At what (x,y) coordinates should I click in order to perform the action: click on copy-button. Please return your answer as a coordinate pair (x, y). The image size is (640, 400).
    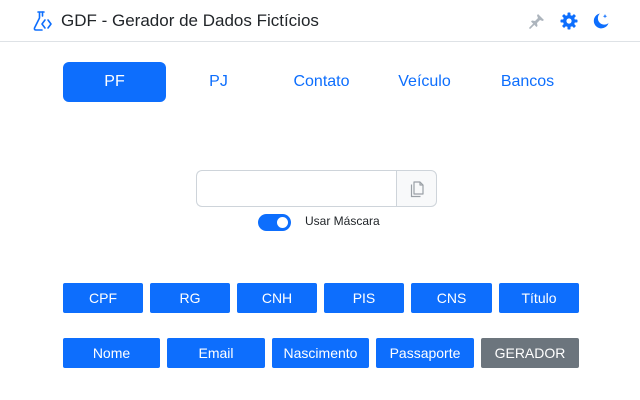
    Looking at the image, I should click on (416, 188).